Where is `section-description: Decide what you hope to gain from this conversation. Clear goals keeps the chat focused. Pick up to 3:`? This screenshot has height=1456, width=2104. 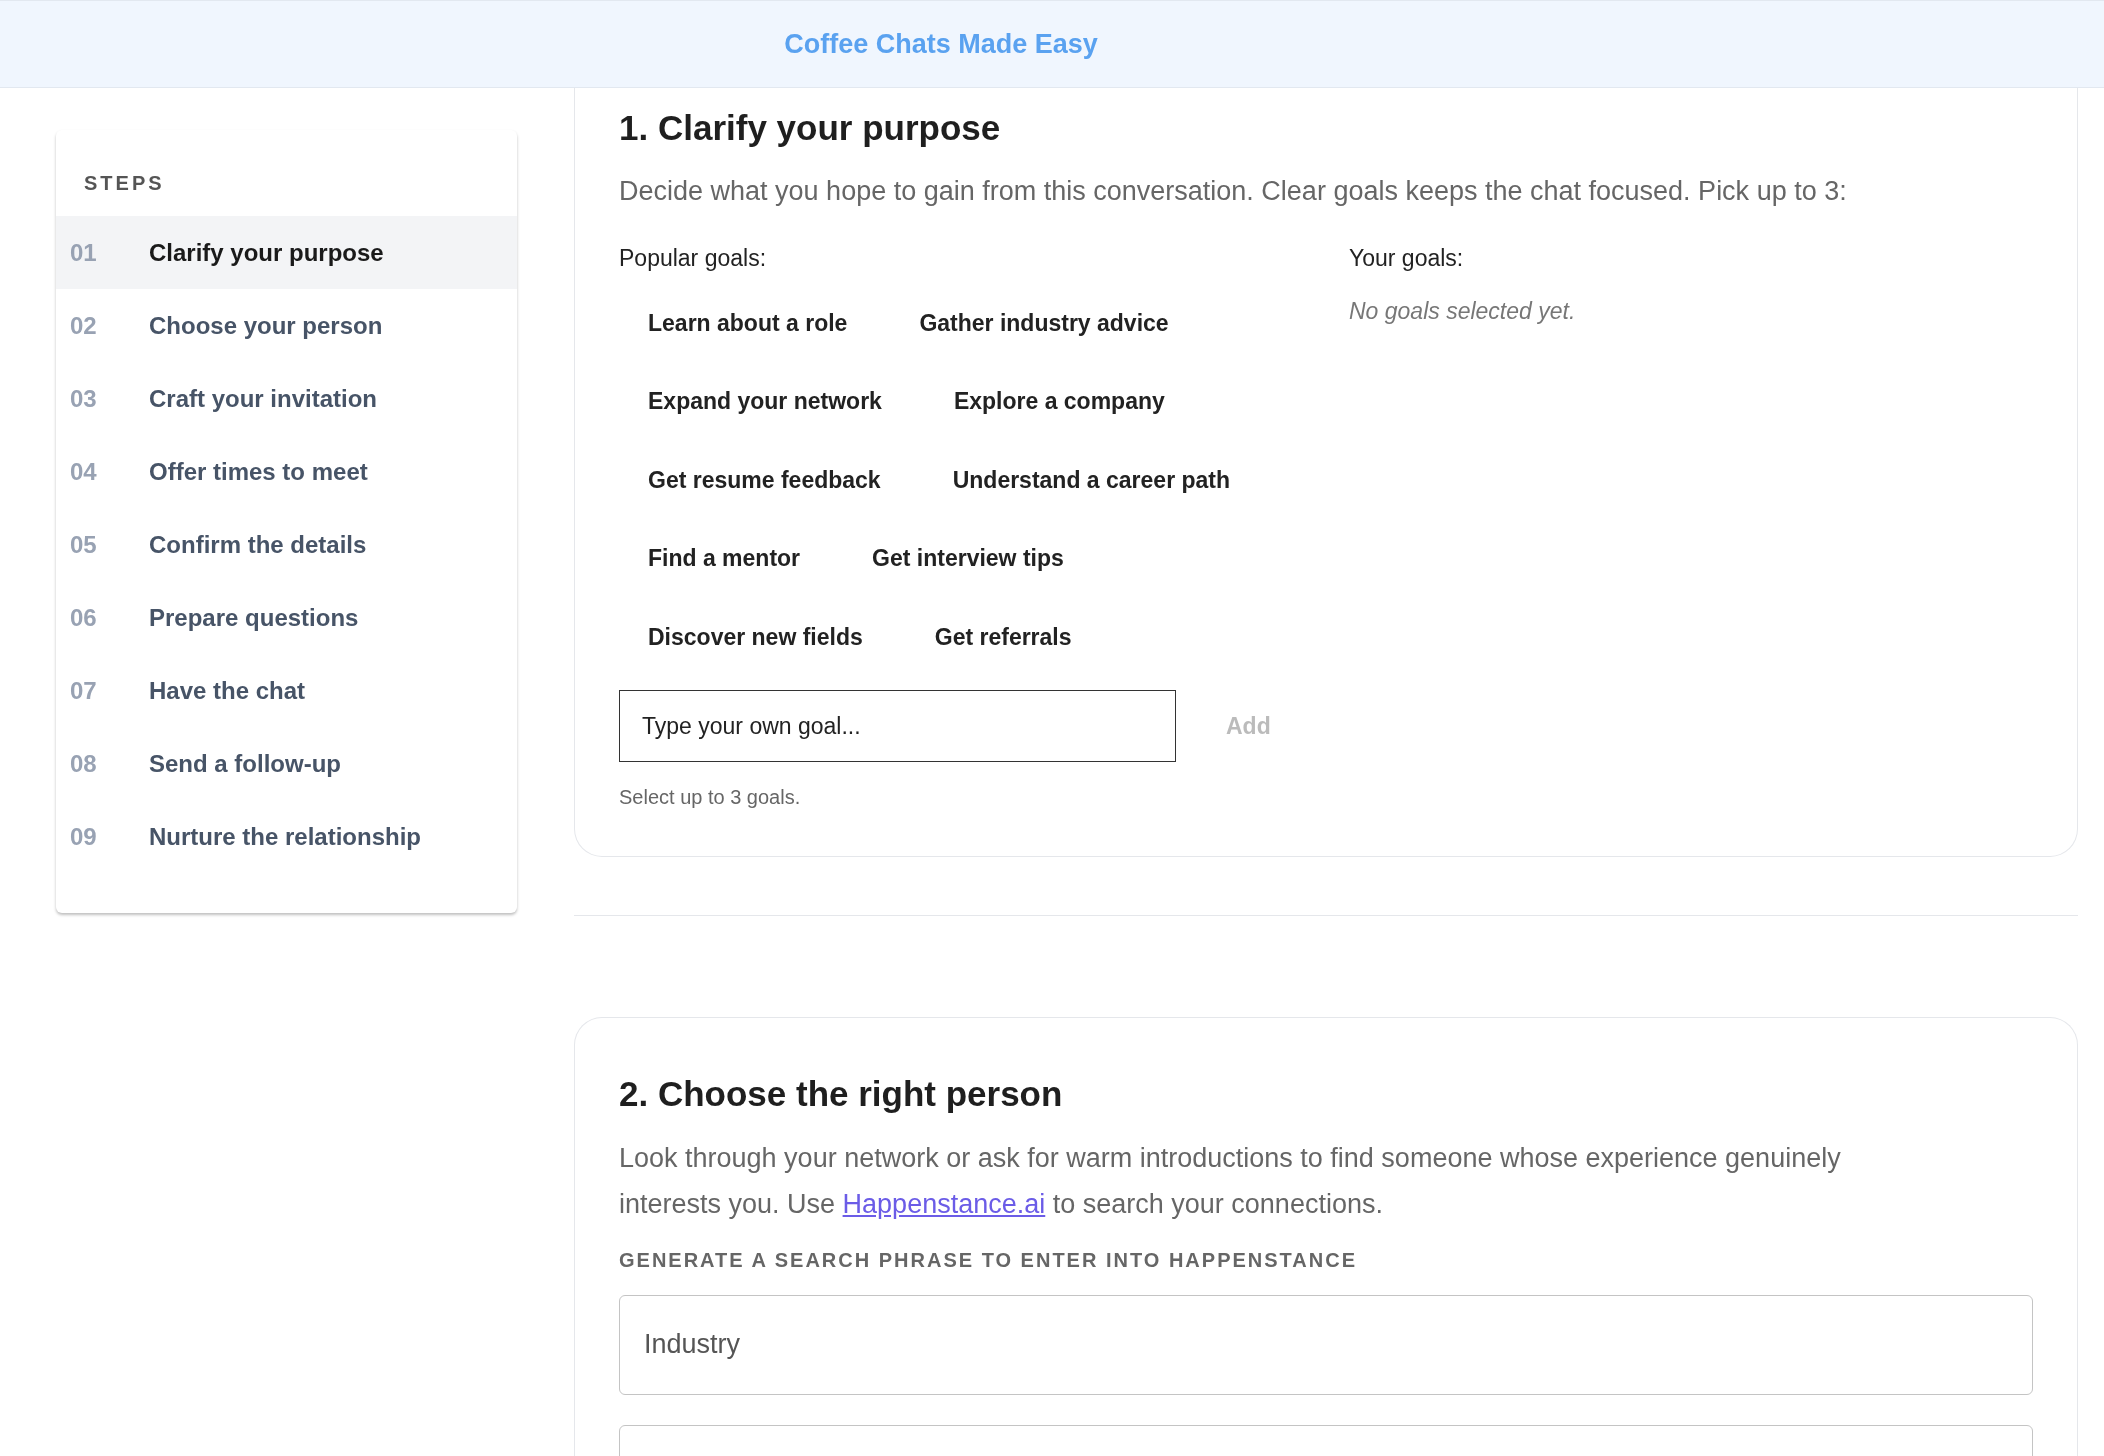 section-description: Decide what you hope to gain from this conversation. Clear goals keeps the chat focused. Pick up to 3: is located at coordinates (1233, 191).